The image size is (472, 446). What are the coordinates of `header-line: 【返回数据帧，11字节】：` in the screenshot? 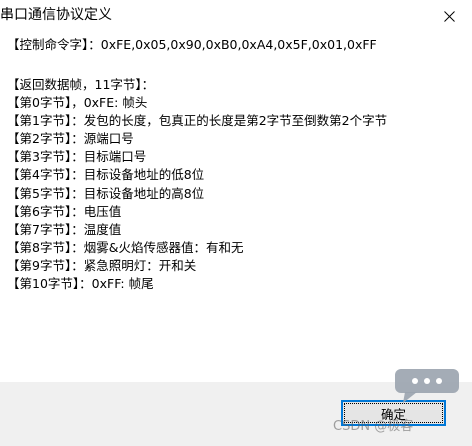 It's located at (81, 84).